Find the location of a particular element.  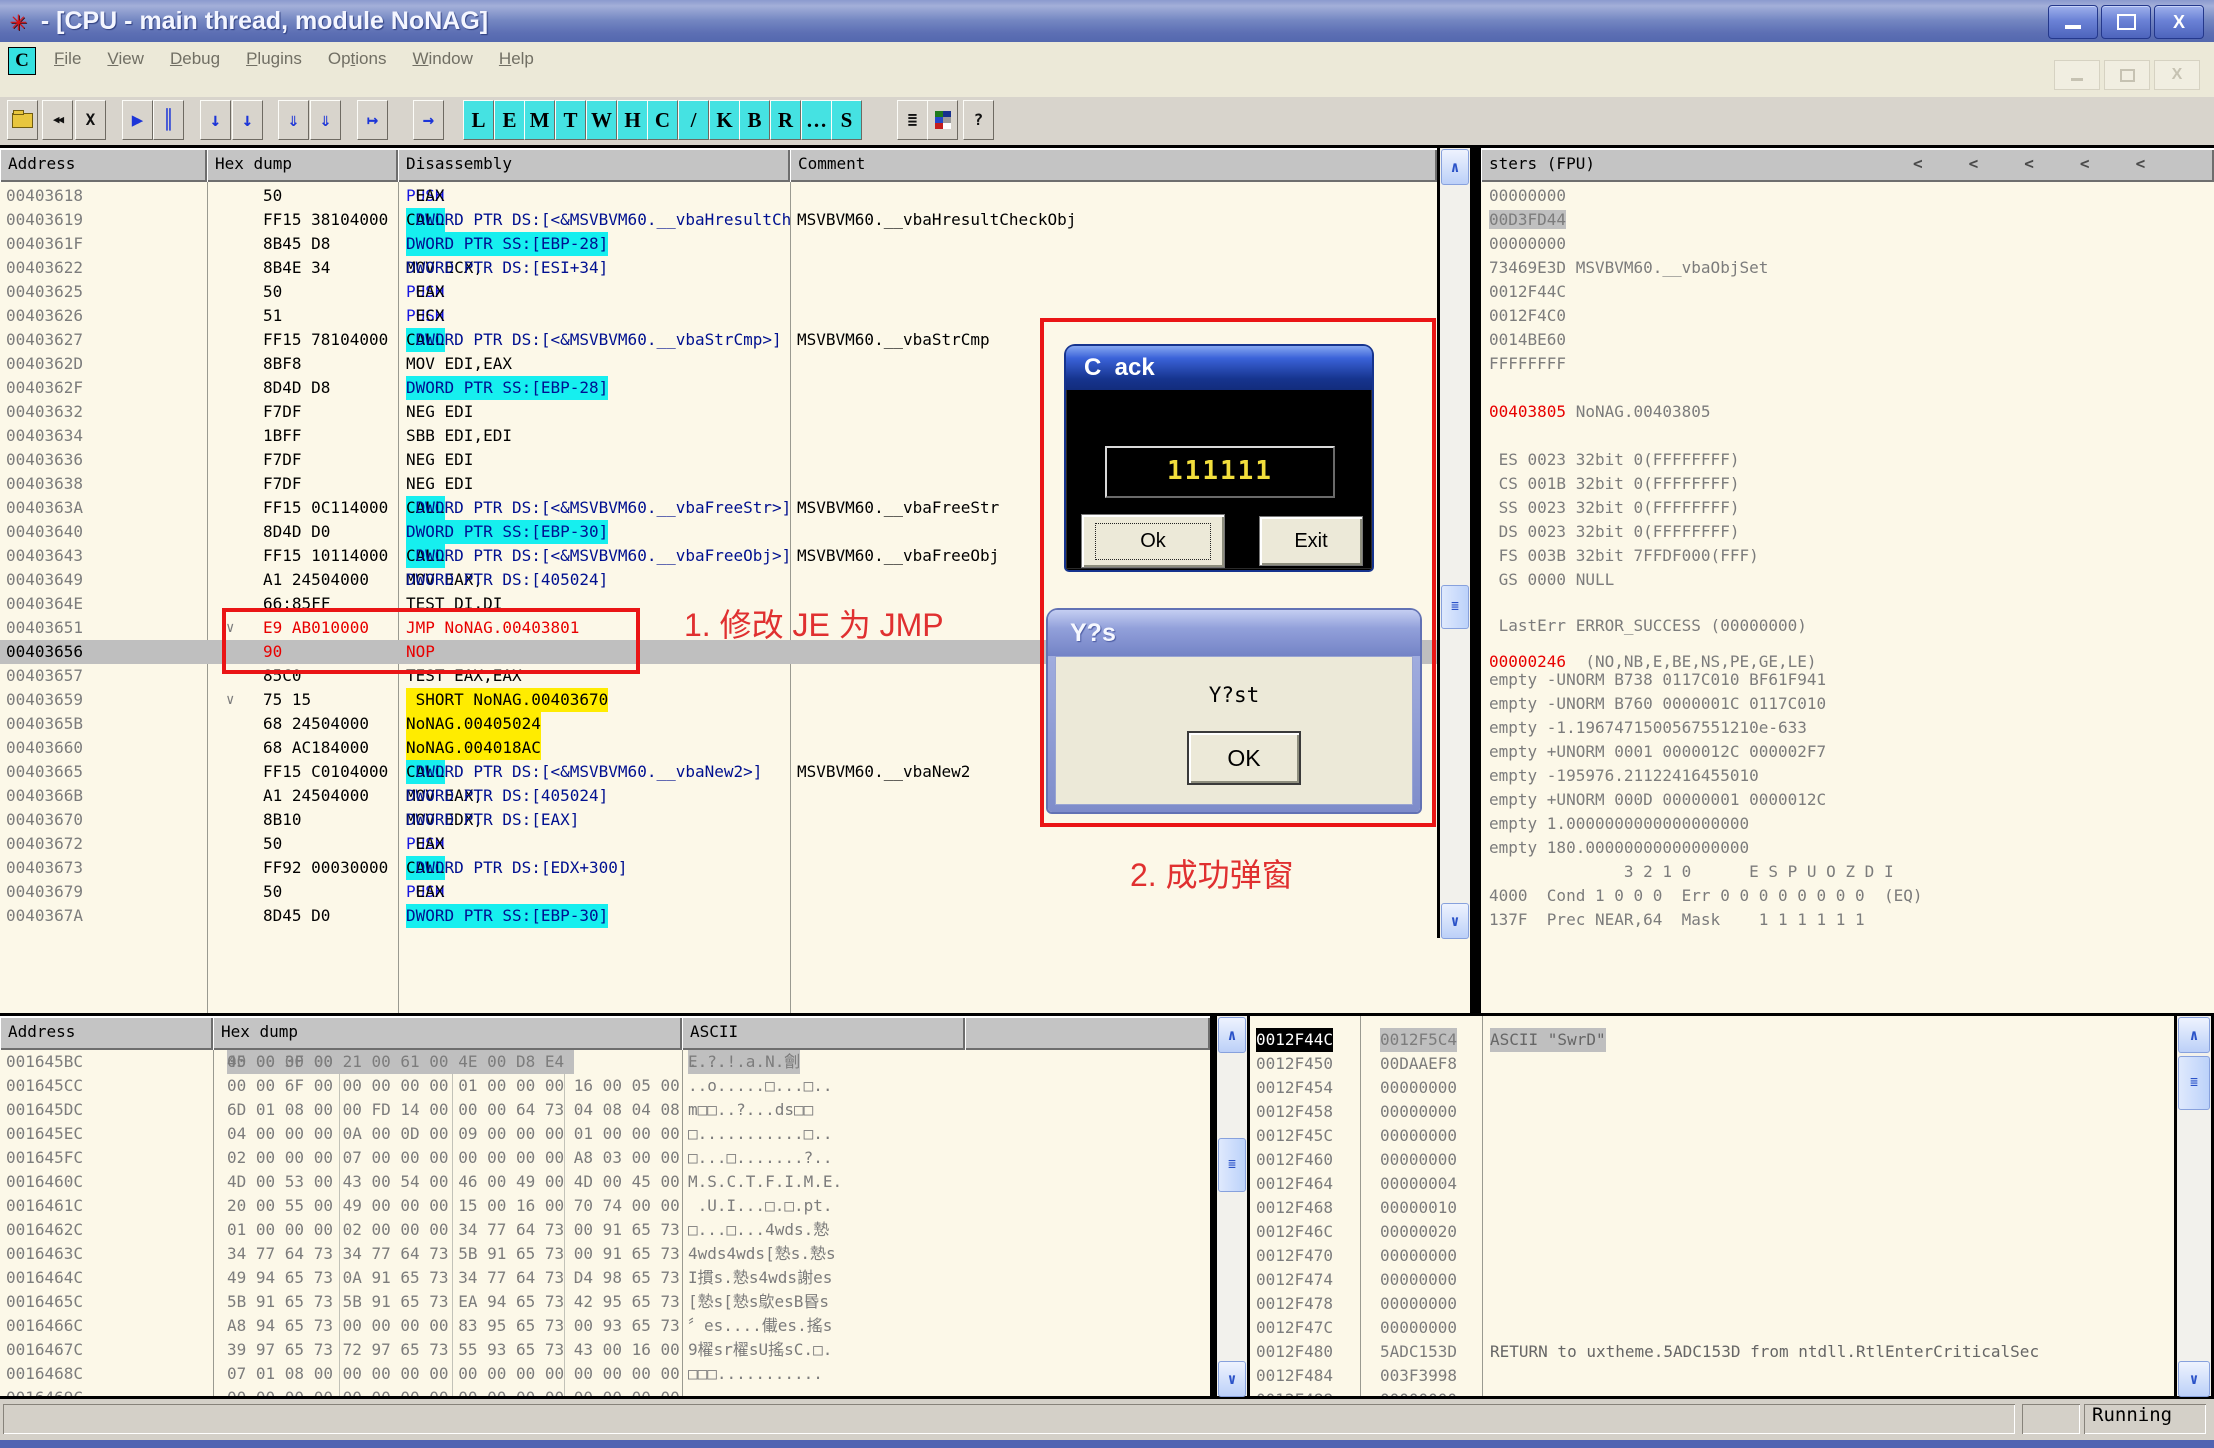

fpu-register-row: empty -UNORM B760 0000001C 0117C010 is located at coordinates (1657, 704).